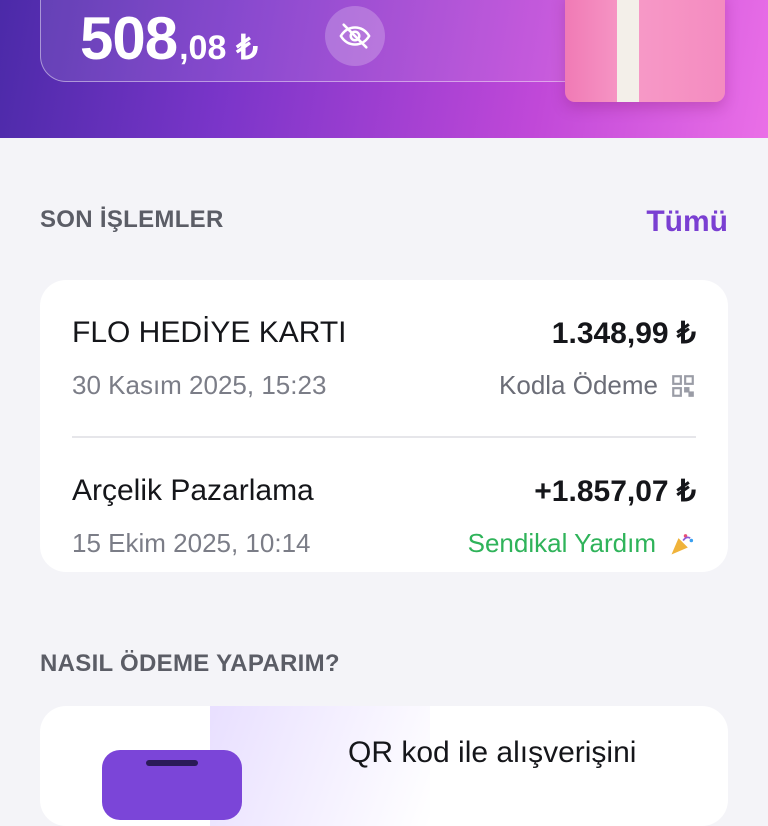  What do you see at coordinates (199, 385) in the screenshot?
I see `transaction-date: 30 Kasım 2025, 15:23` at bounding box center [199, 385].